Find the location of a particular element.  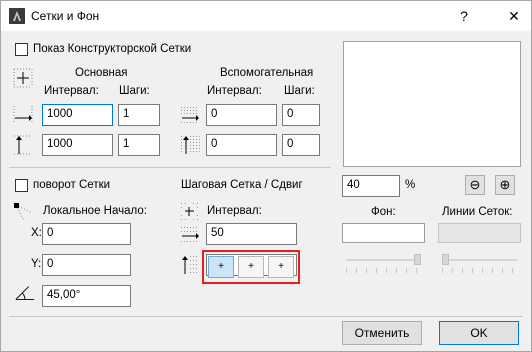

snap-grid-icon is located at coordinates (189, 211).